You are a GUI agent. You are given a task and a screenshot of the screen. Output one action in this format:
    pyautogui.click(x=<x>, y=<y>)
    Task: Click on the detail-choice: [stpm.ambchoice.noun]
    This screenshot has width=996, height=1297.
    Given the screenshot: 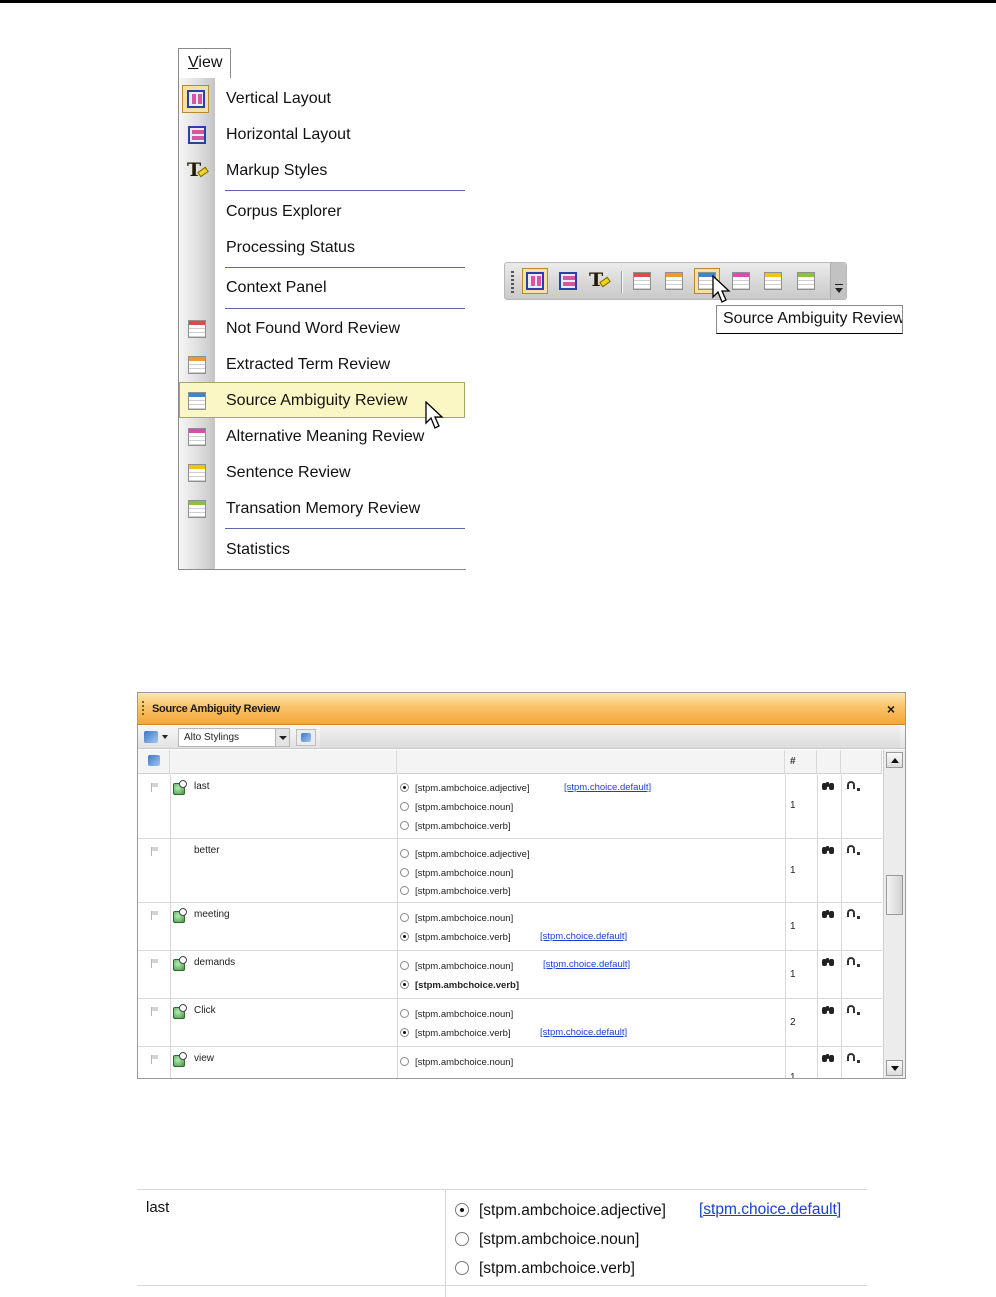 What is the action you would take?
    pyautogui.click(x=547, y=1239)
    